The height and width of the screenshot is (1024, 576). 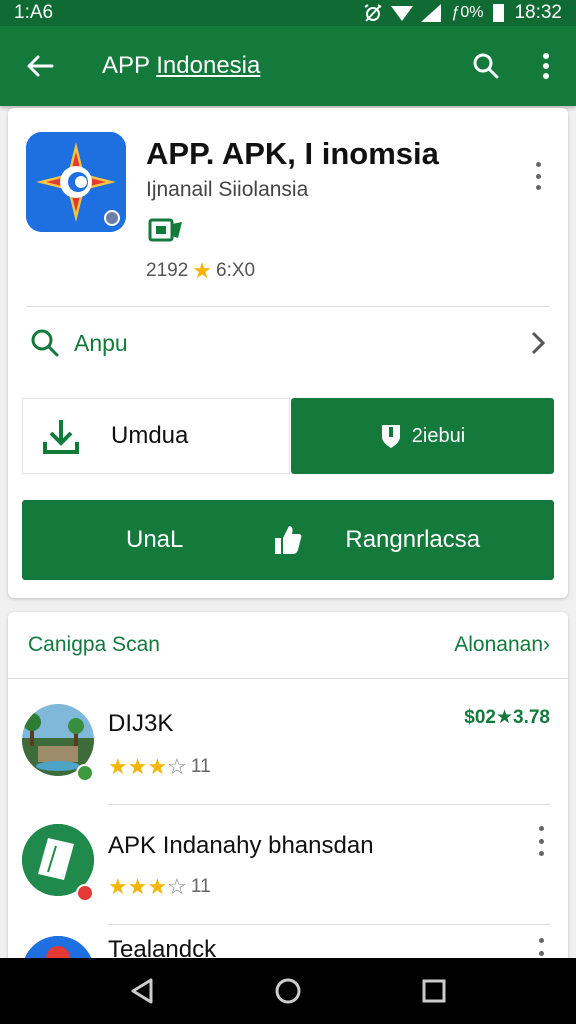 What do you see at coordinates (288, 748) in the screenshot?
I see `list-item: DIJ3K ★★★ ☆ 11 $02★3.78` at bounding box center [288, 748].